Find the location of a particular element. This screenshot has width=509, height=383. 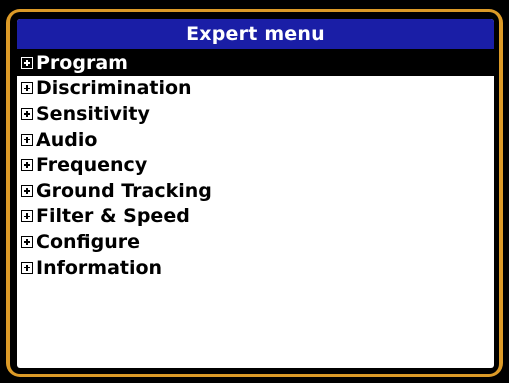

menu-item-audio: Audio is located at coordinates (255, 140).